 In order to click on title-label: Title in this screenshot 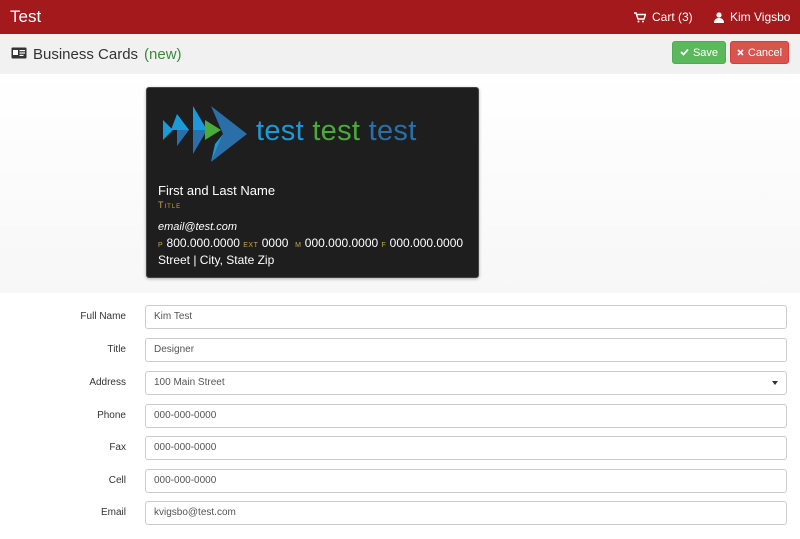, I will do `click(116, 349)`.